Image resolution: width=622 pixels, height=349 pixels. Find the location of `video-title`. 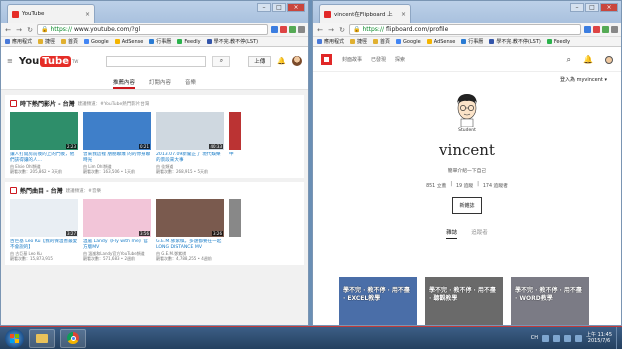

video-title is located at coordinates (235, 245).